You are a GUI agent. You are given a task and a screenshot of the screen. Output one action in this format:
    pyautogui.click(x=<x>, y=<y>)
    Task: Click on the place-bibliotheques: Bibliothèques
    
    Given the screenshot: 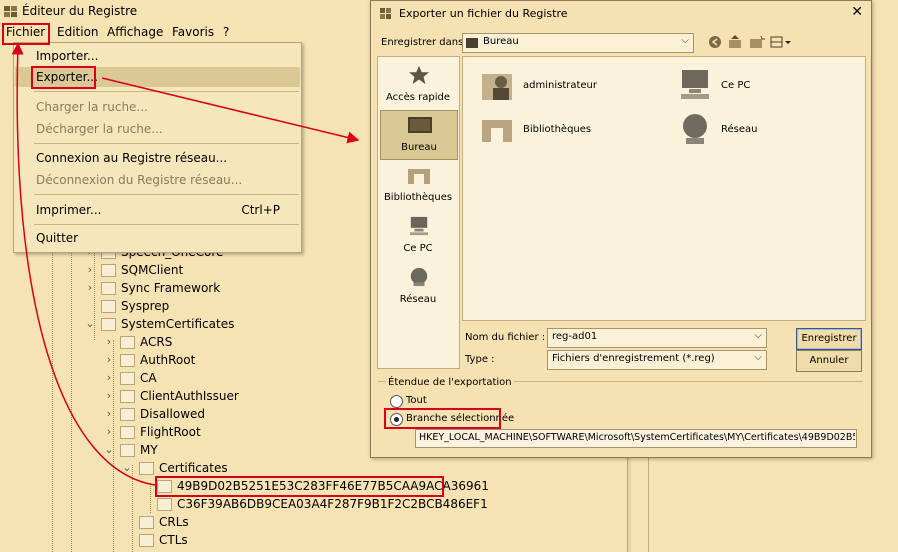 What is the action you would take?
    pyautogui.click(x=418, y=185)
    